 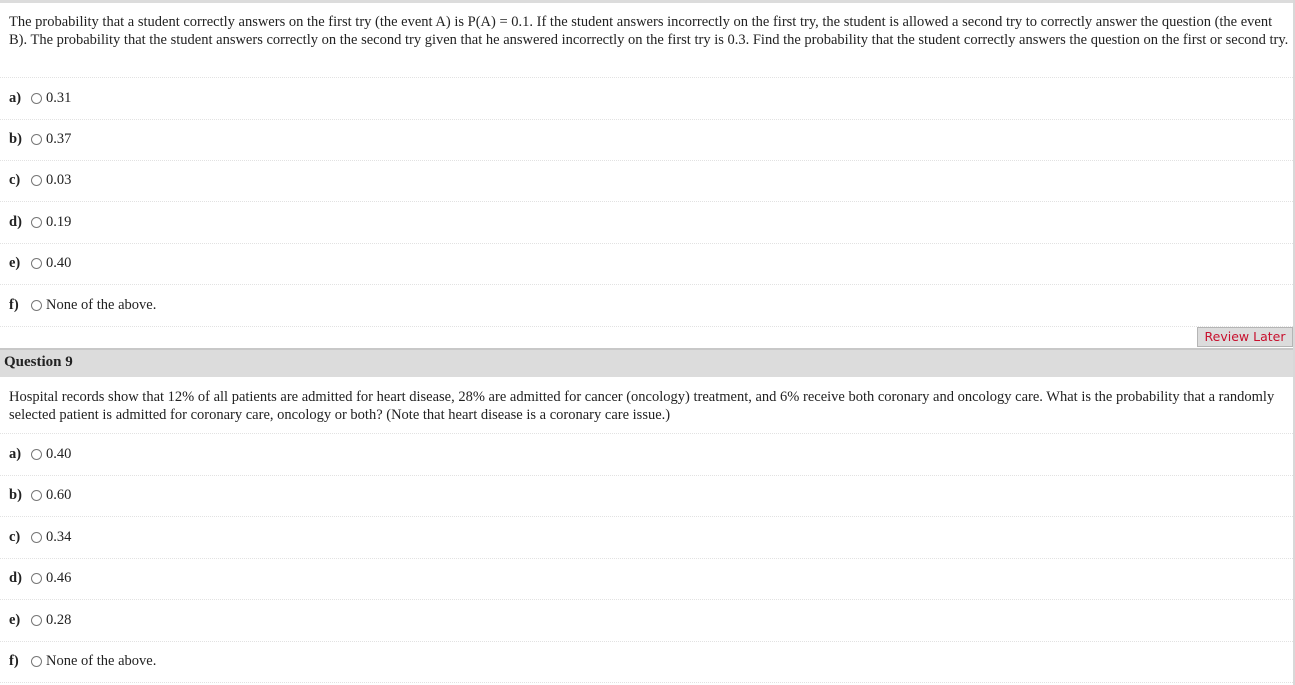 I want to click on option-value: 0.28, so click(x=59, y=620).